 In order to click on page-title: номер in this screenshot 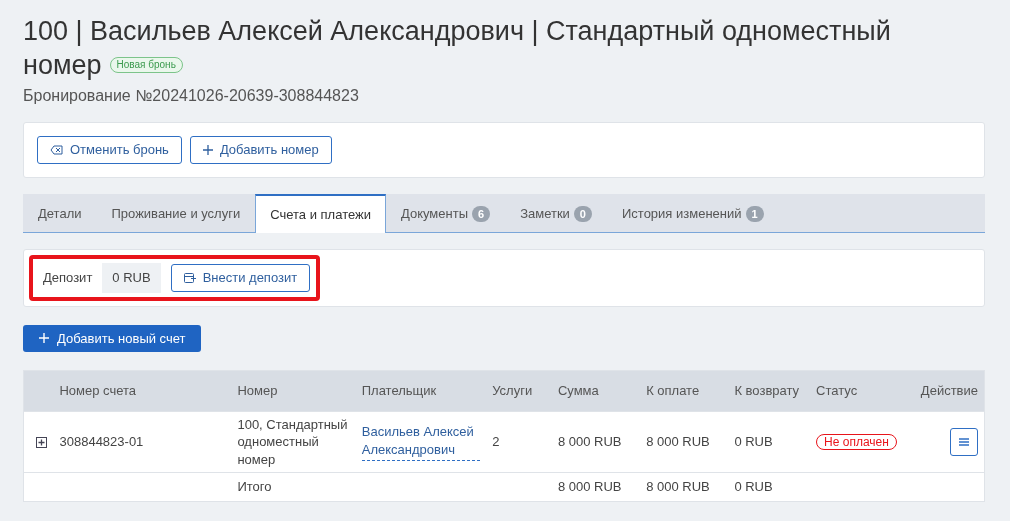, I will do `click(62, 65)`.